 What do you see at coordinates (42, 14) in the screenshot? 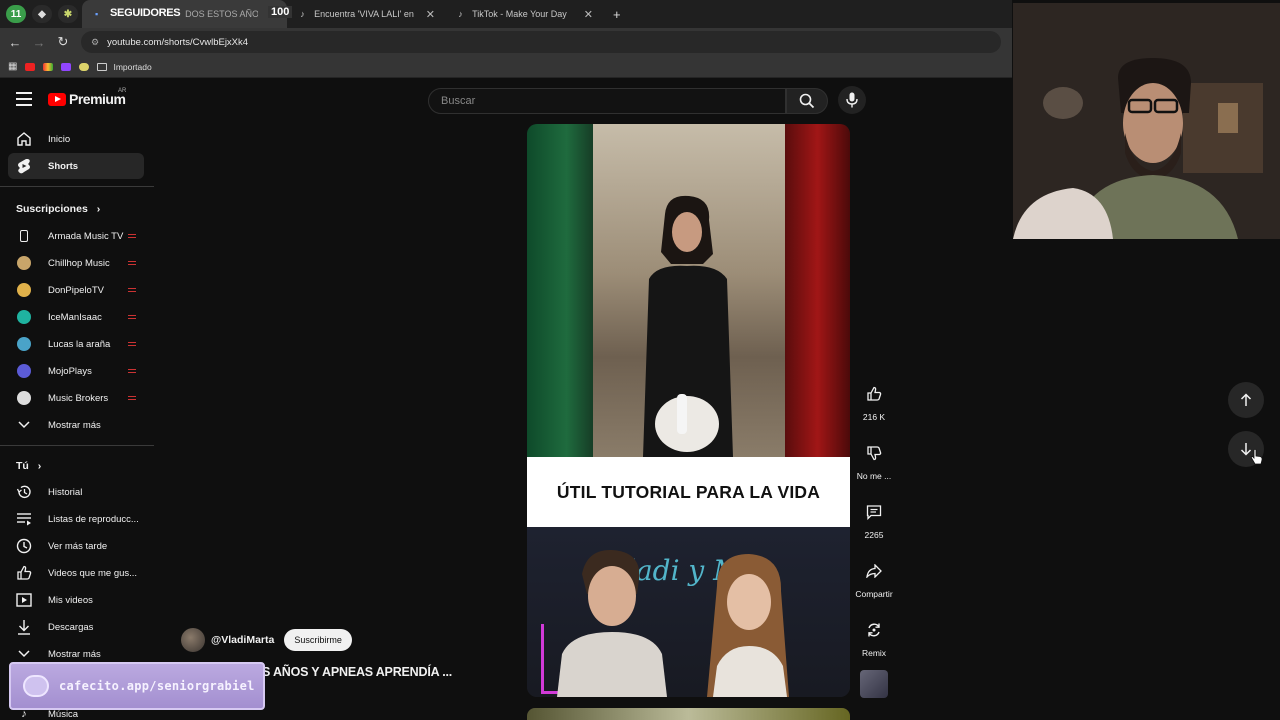
I see `pinned-tab-diamond-icon: ◆` at bounding box center [42, 14].